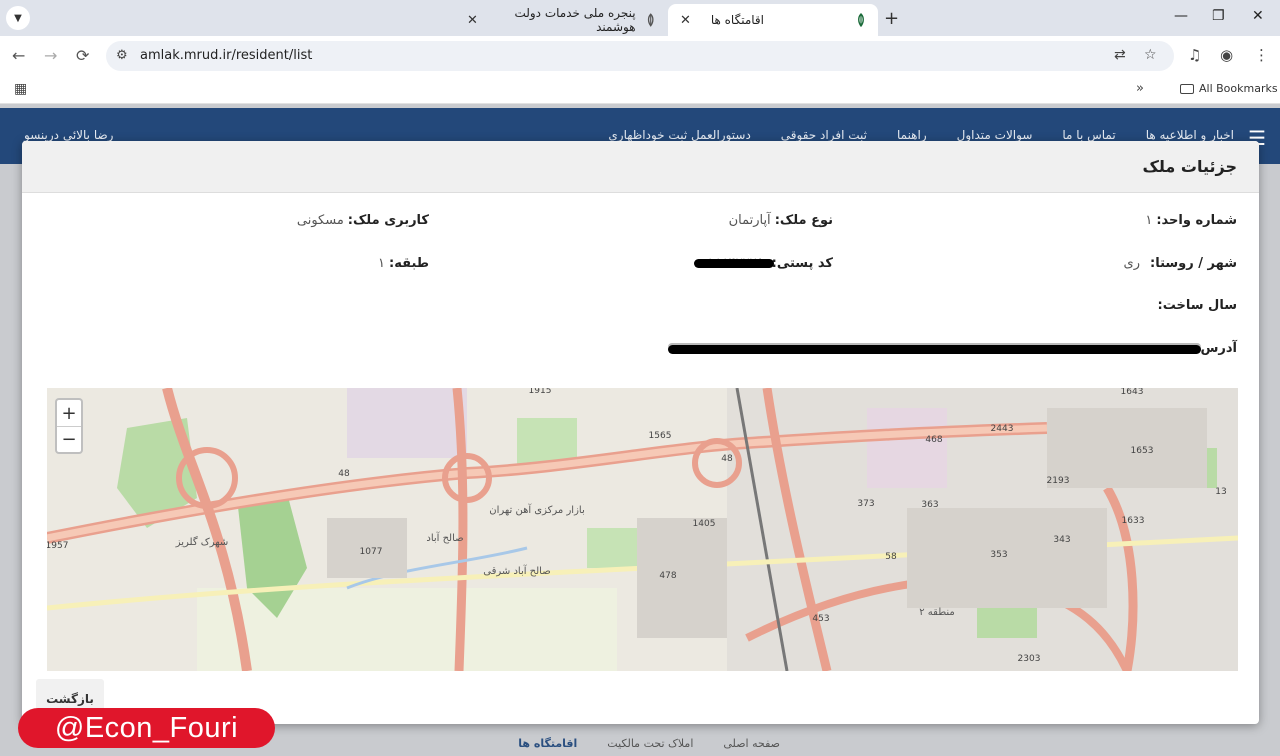 The width and height of the screenshot is (1280, 756). What do you see at coordinates (20, 89) in the screenshot?
I see `apps-grid-icon: ▦` at bounding box center [20, 89].